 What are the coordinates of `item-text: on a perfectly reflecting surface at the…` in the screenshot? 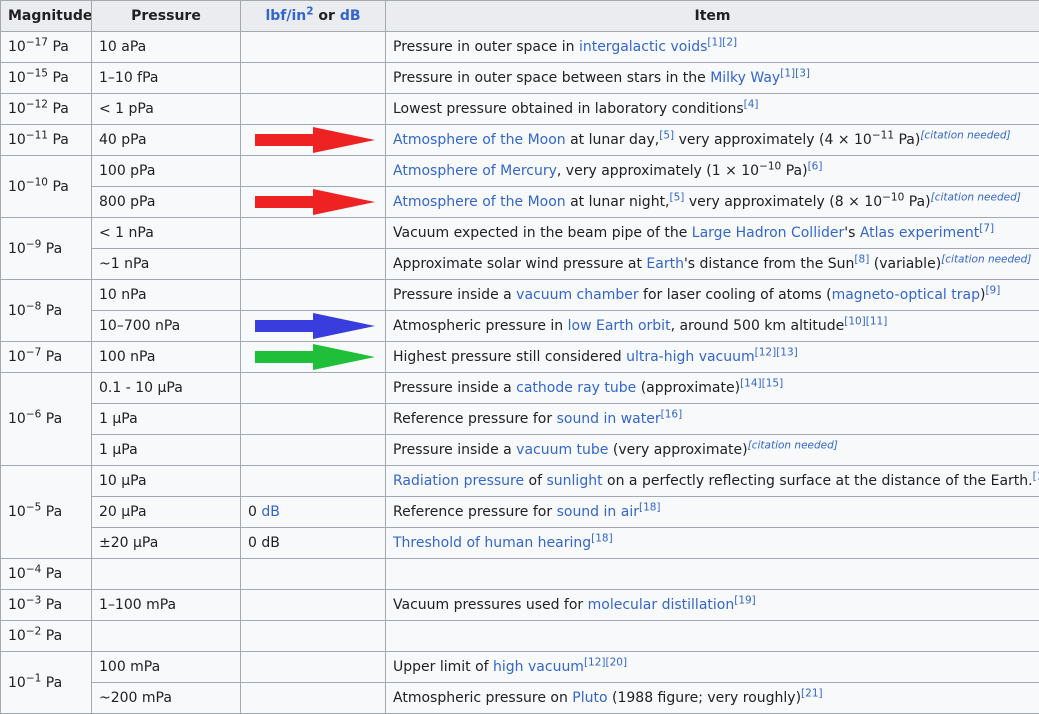 It's located at (818, 481).